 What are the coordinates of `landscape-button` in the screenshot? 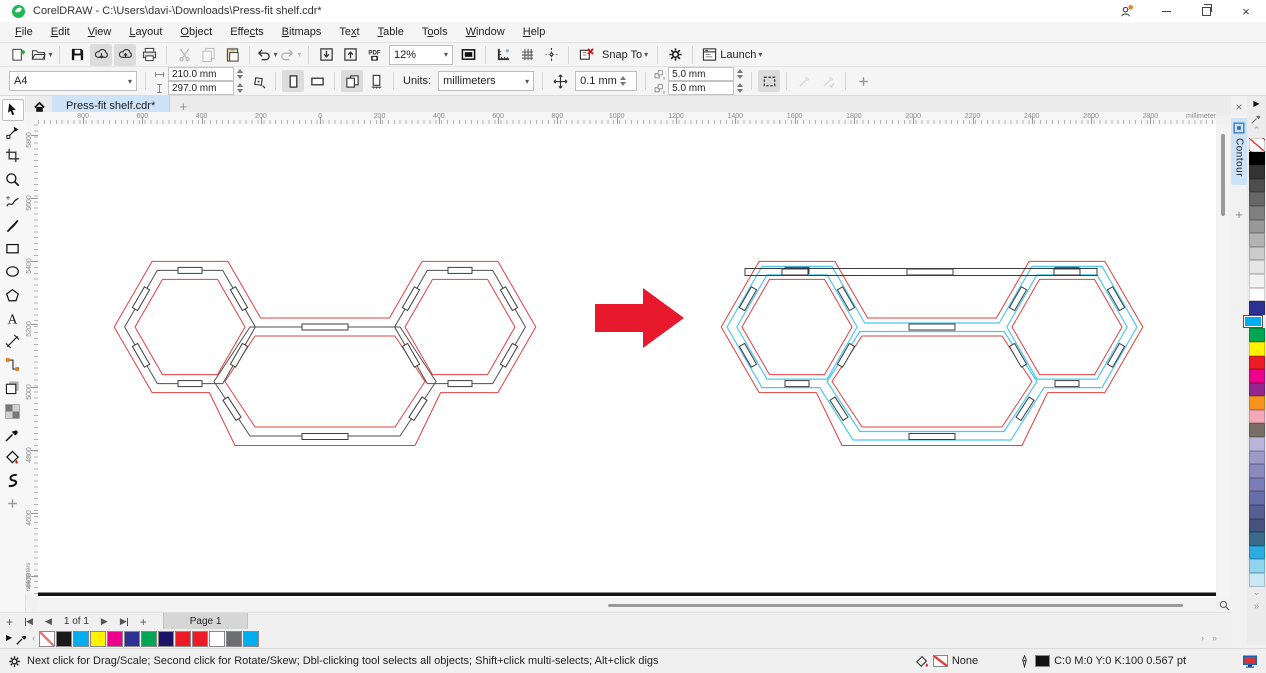 It's located at (317, 81).